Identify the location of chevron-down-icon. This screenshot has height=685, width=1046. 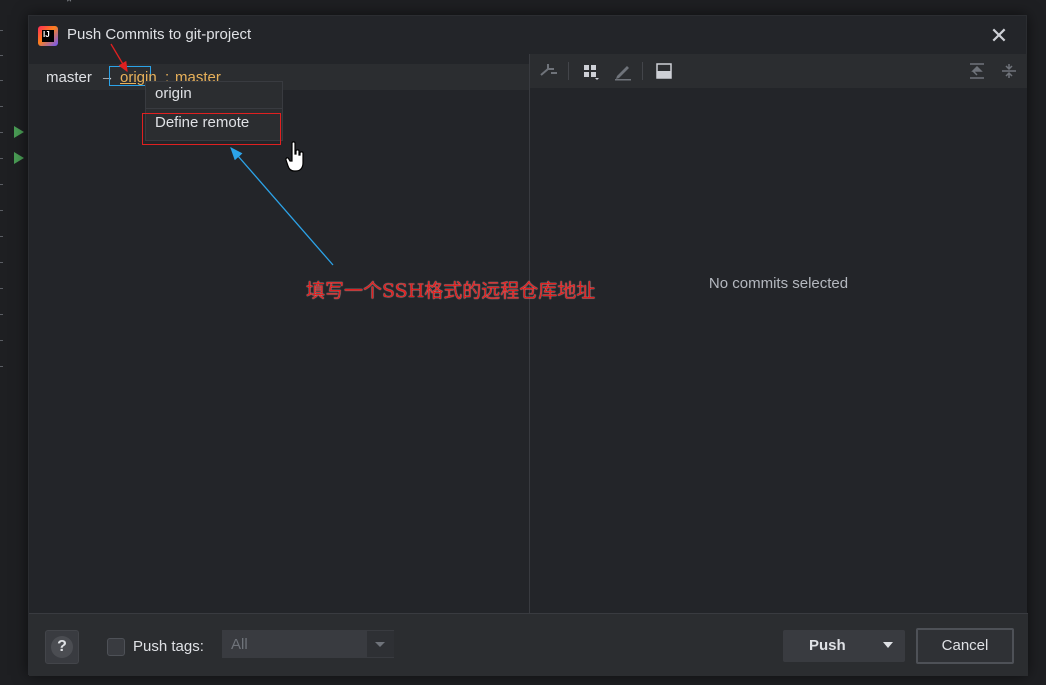
(380, 644).